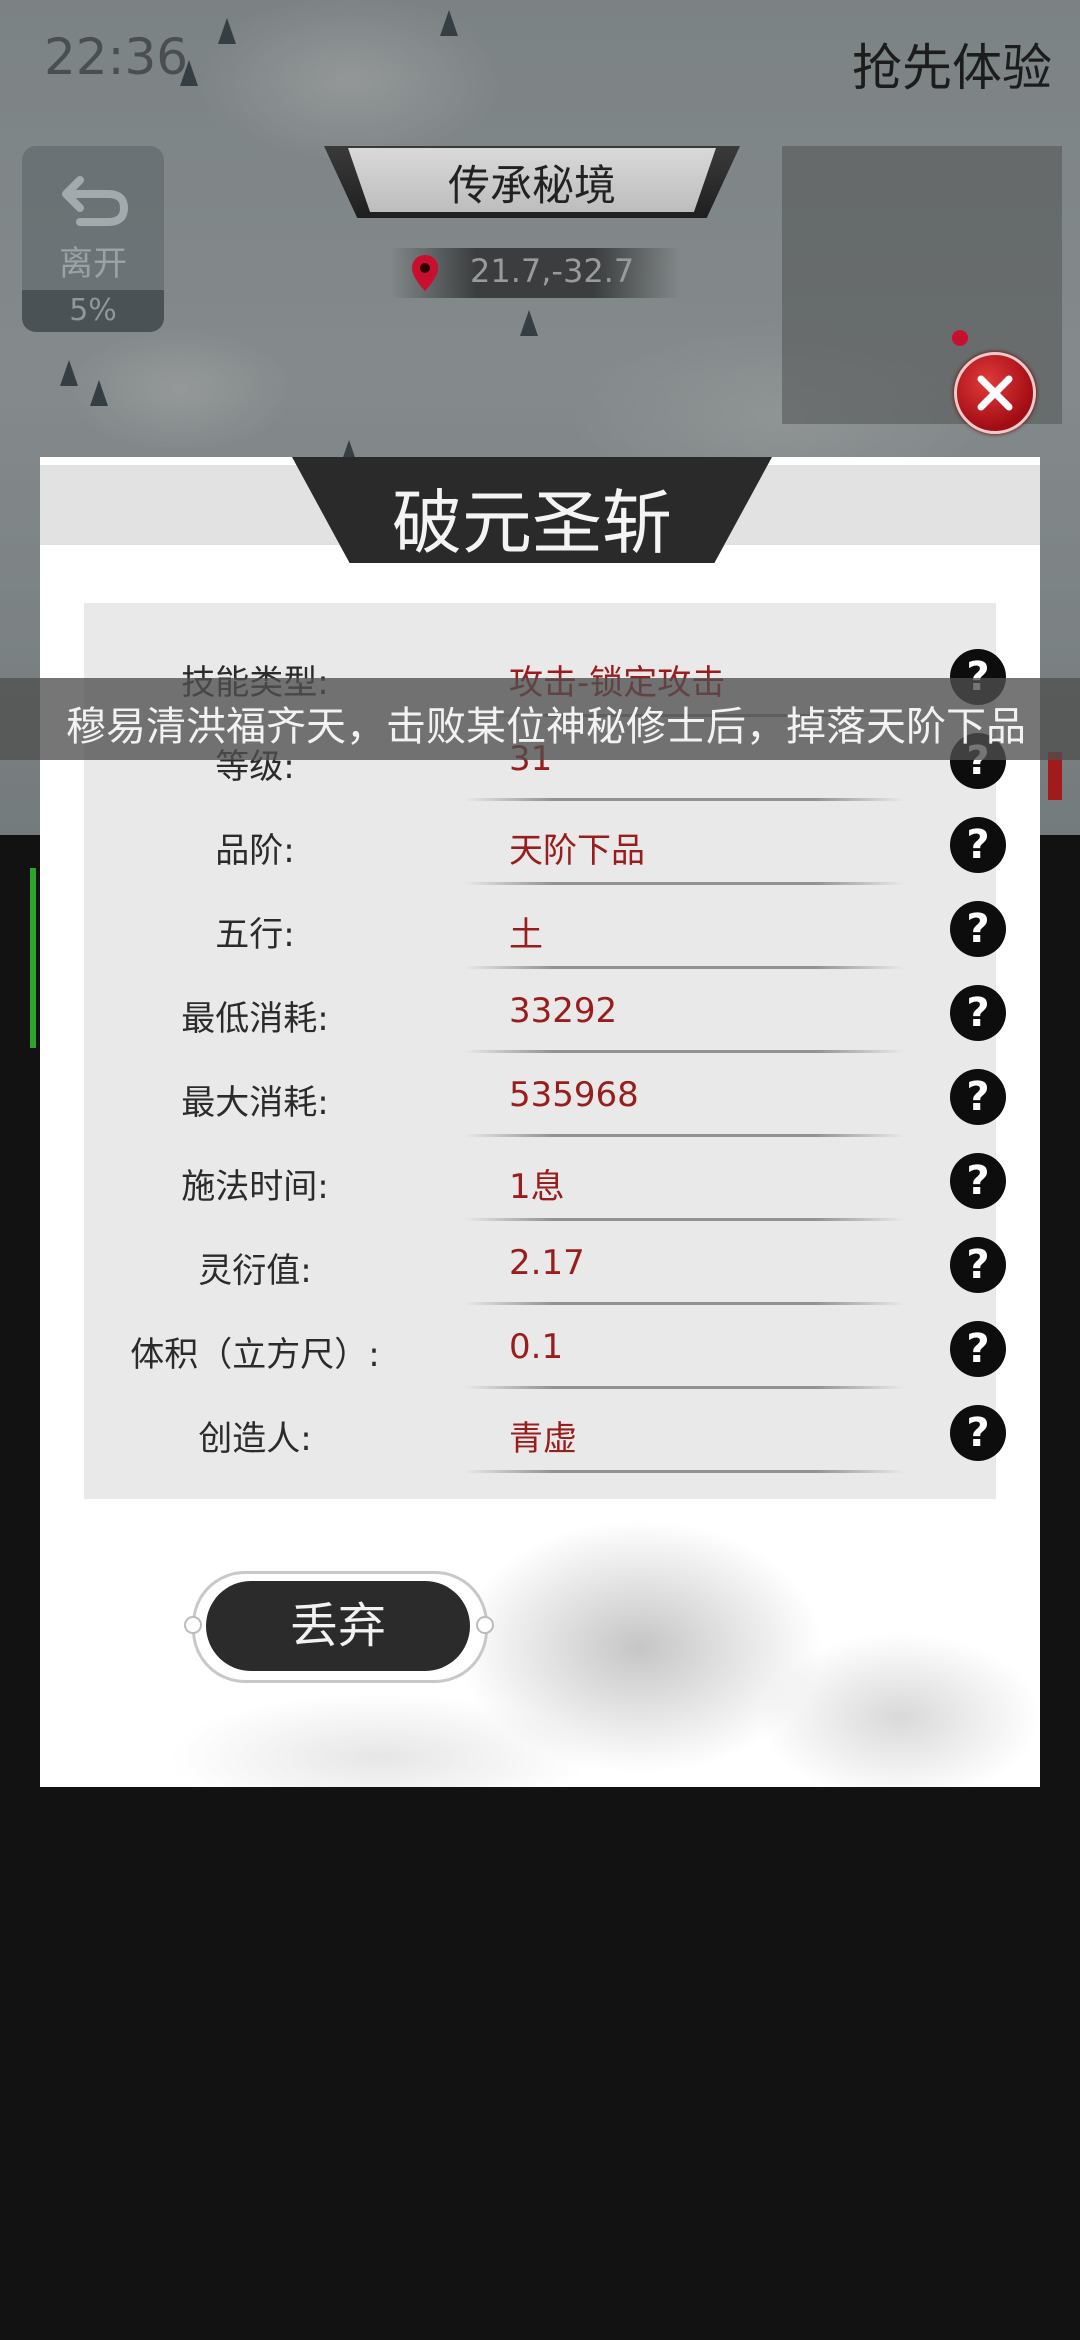 The width and height of the screenshot is (1080, 2340). Describe the element at coordinates (952, 64) in the screenshot. I see `early-access-label: 抢先体验` at that location.